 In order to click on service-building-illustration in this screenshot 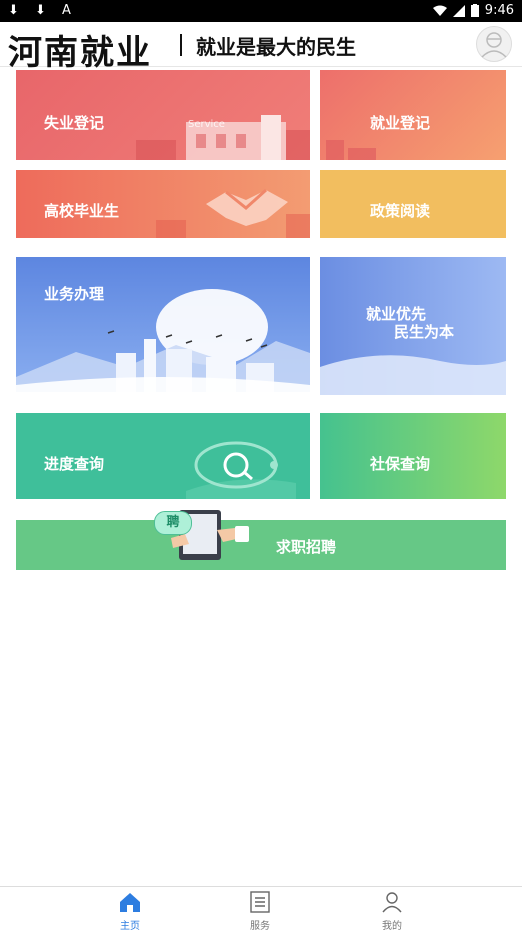, I will do `click(223, 137)`.